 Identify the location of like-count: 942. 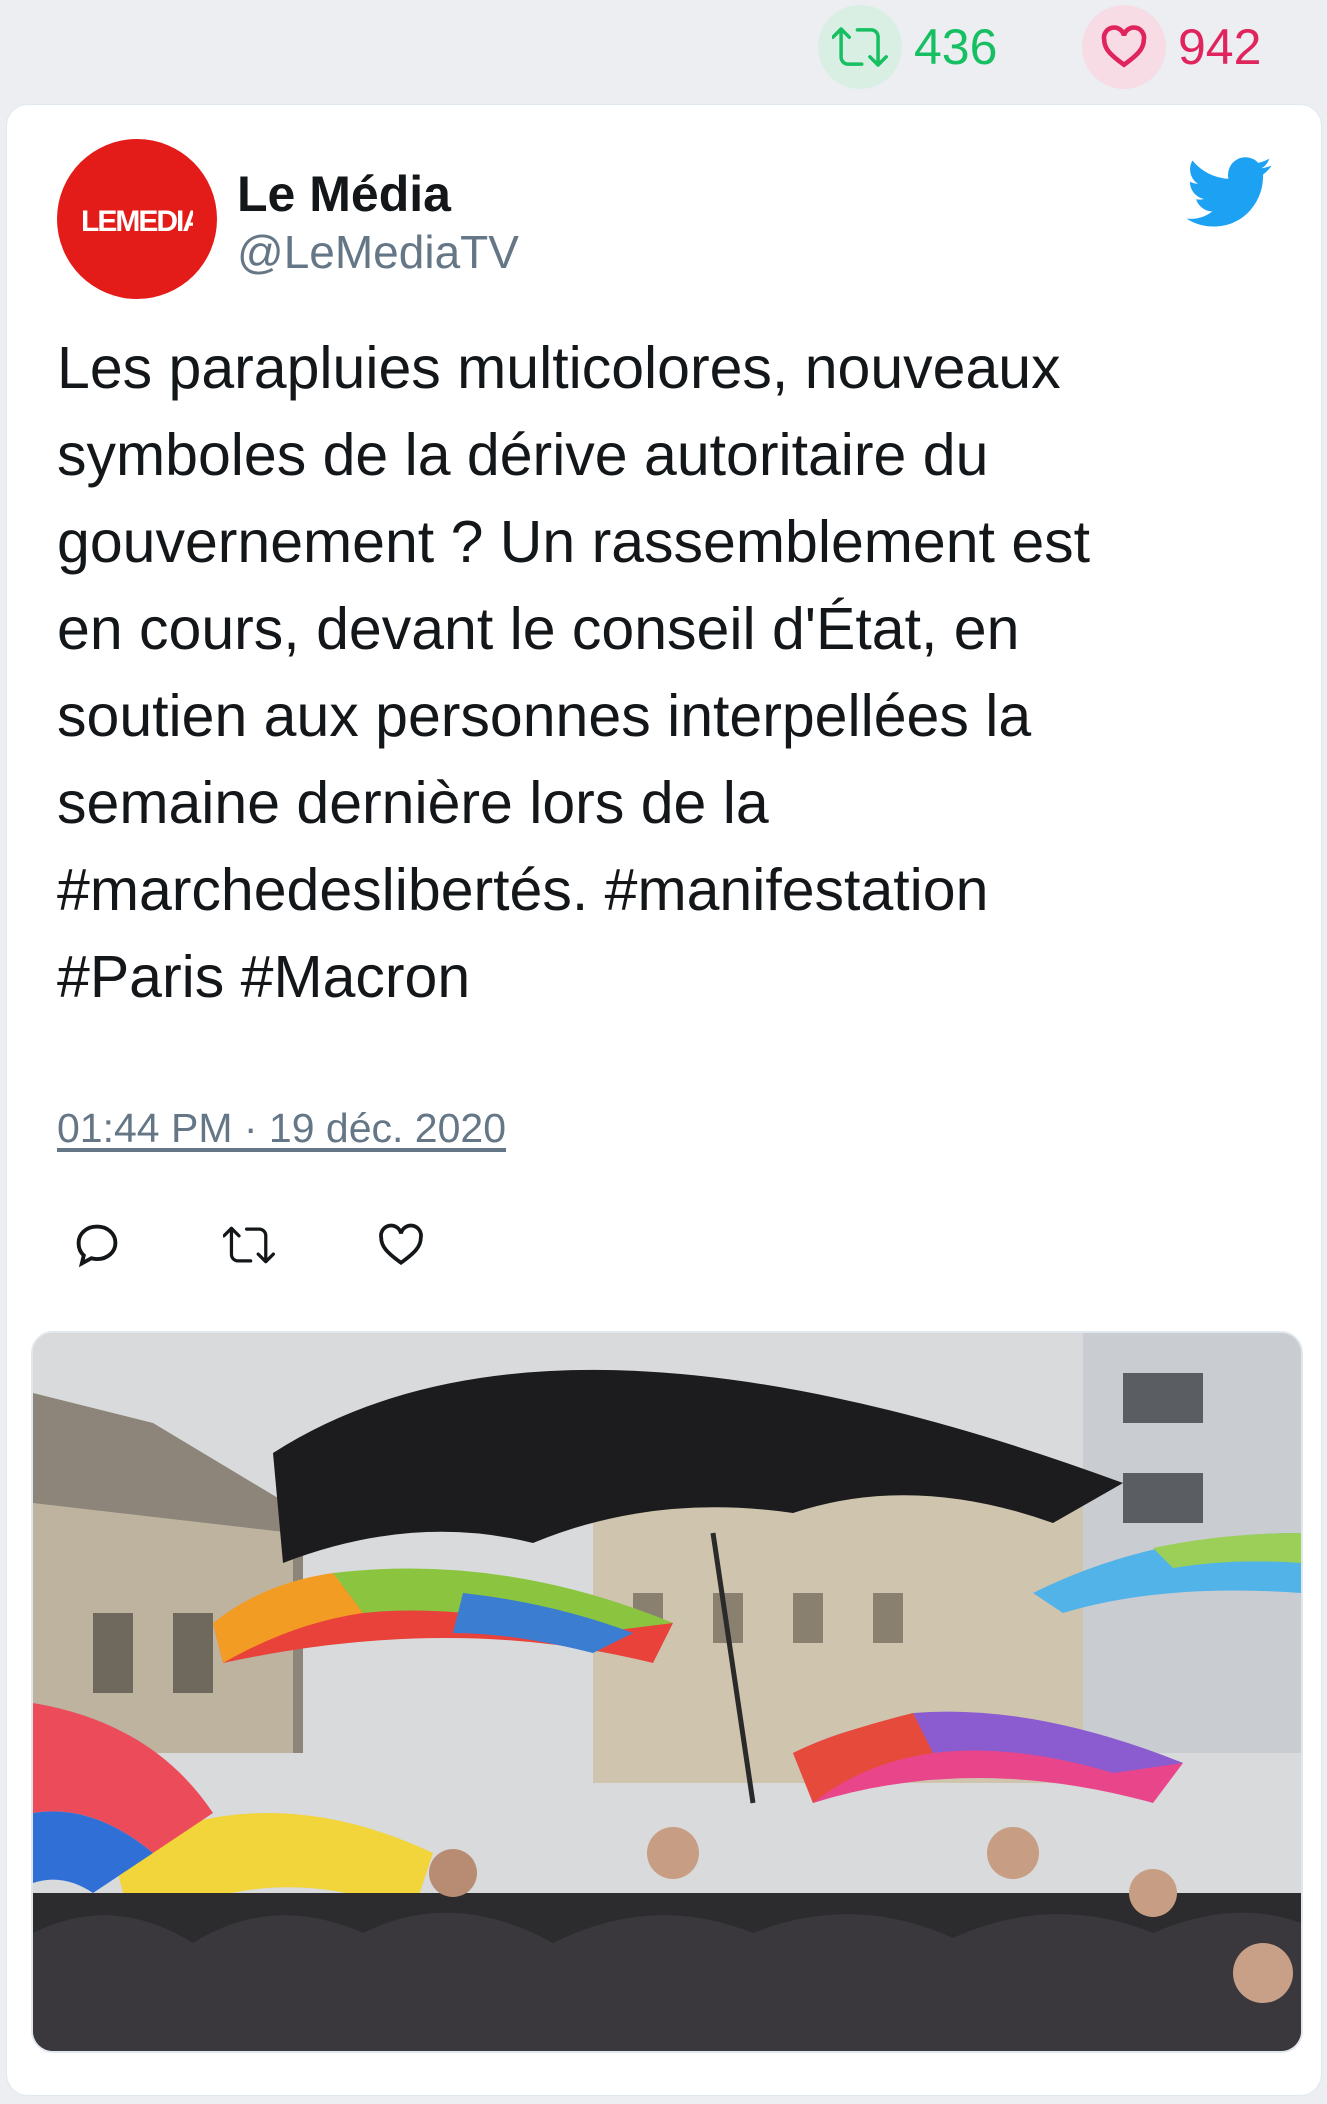
(1220, 47).